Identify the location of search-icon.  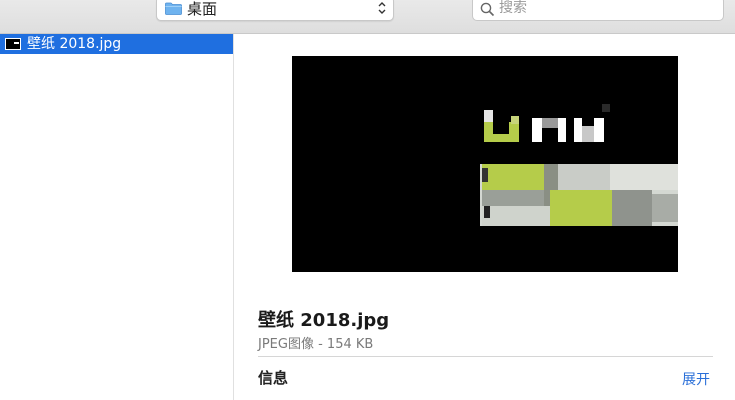
(487, 9).